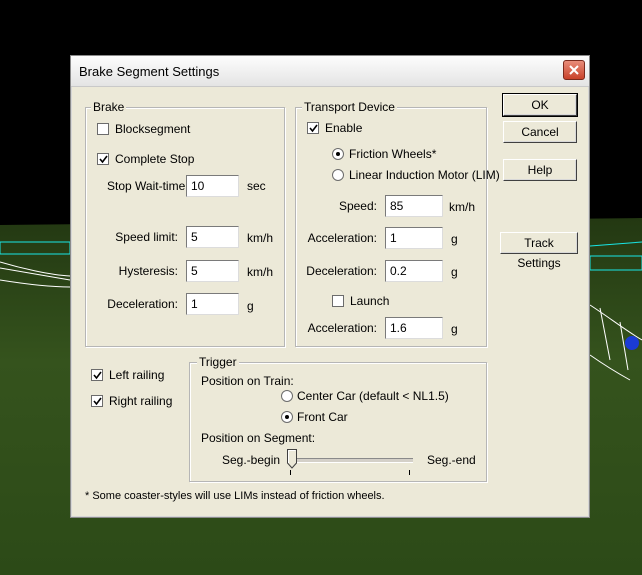  Describe the element at coordinates (370, 301) in the screenshot. I see `launch-label: Launch` at that location.